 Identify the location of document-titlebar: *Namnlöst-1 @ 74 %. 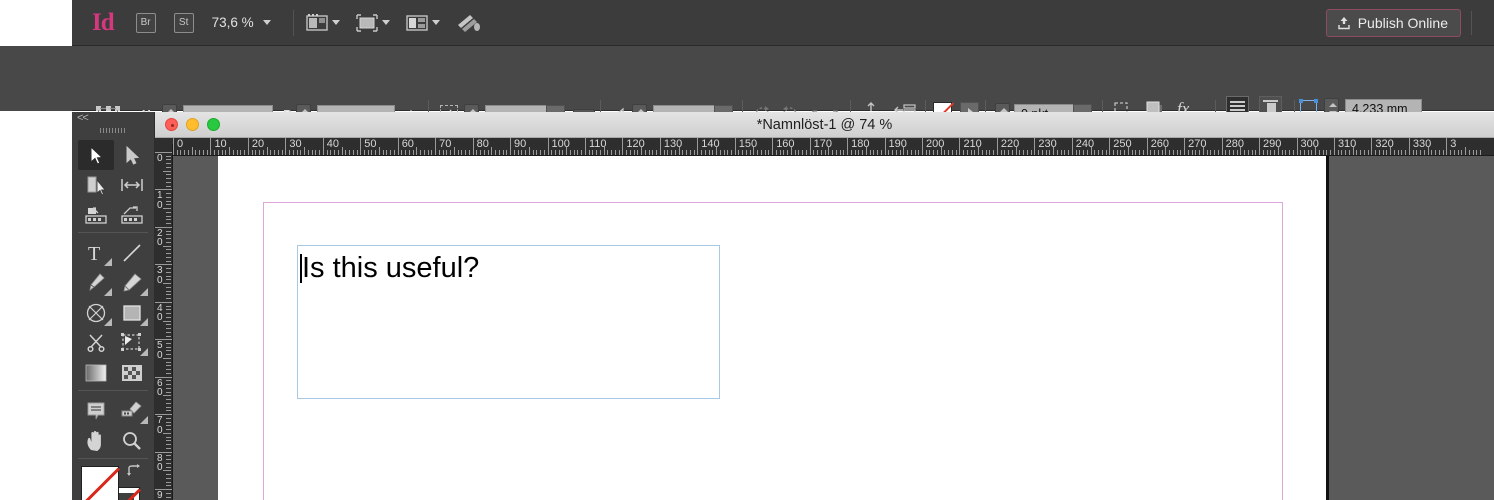
(824, 125).